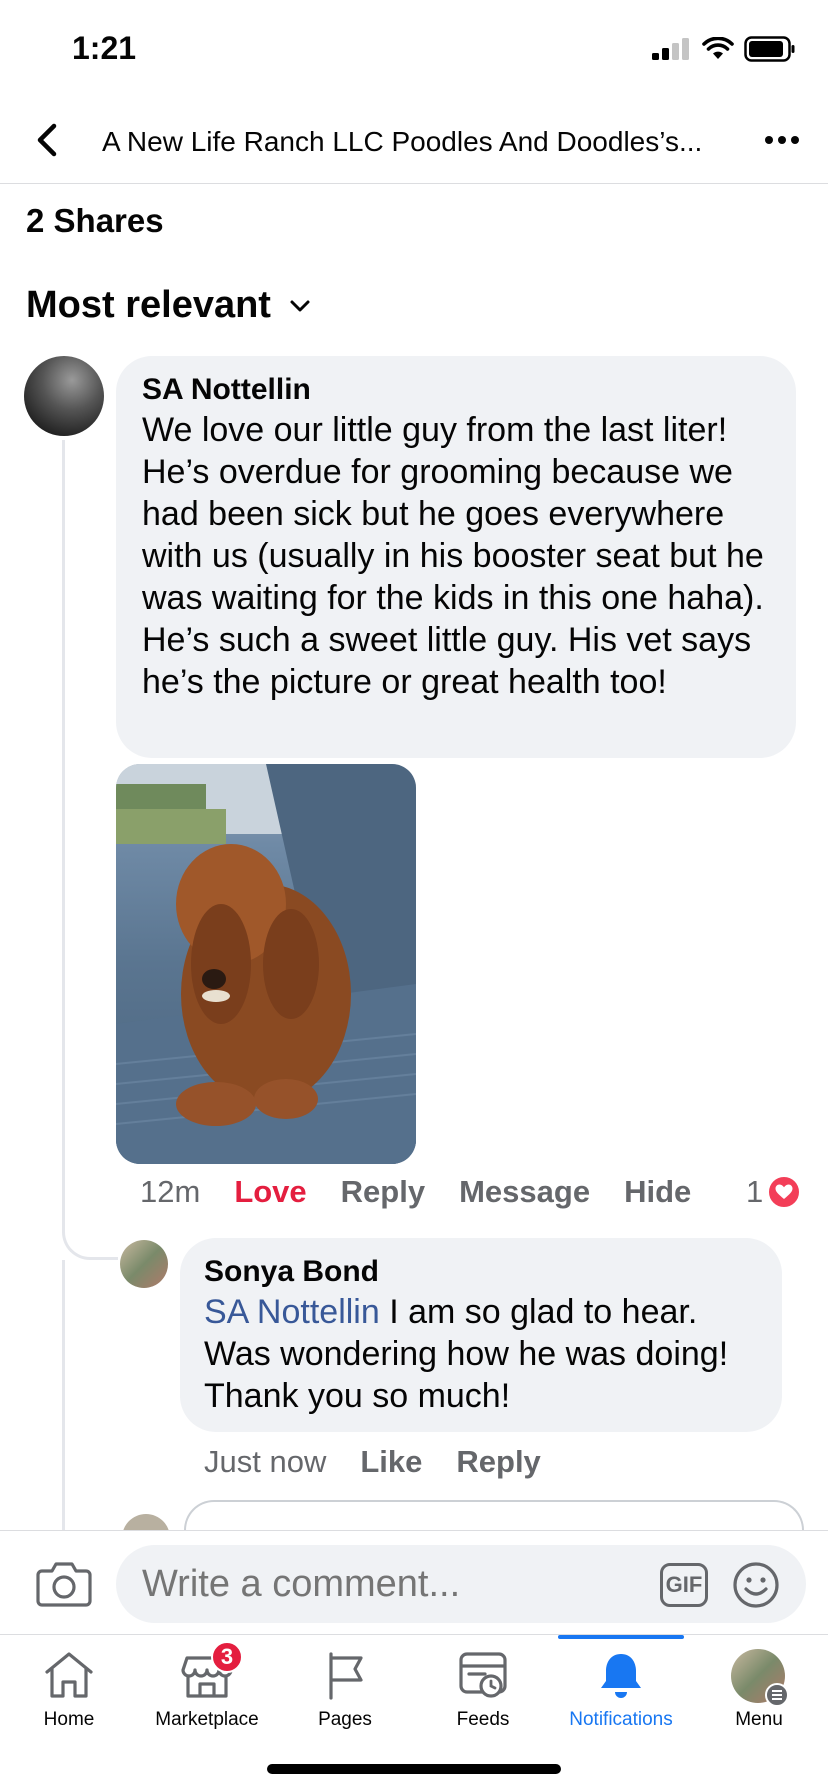 Image resolution: width=828 pixels, height=1792 pixels. What do you see at coordinates (69, 1719) in the screenshot?
I see `nav-label: Home` at bounding box center [69, 1719].